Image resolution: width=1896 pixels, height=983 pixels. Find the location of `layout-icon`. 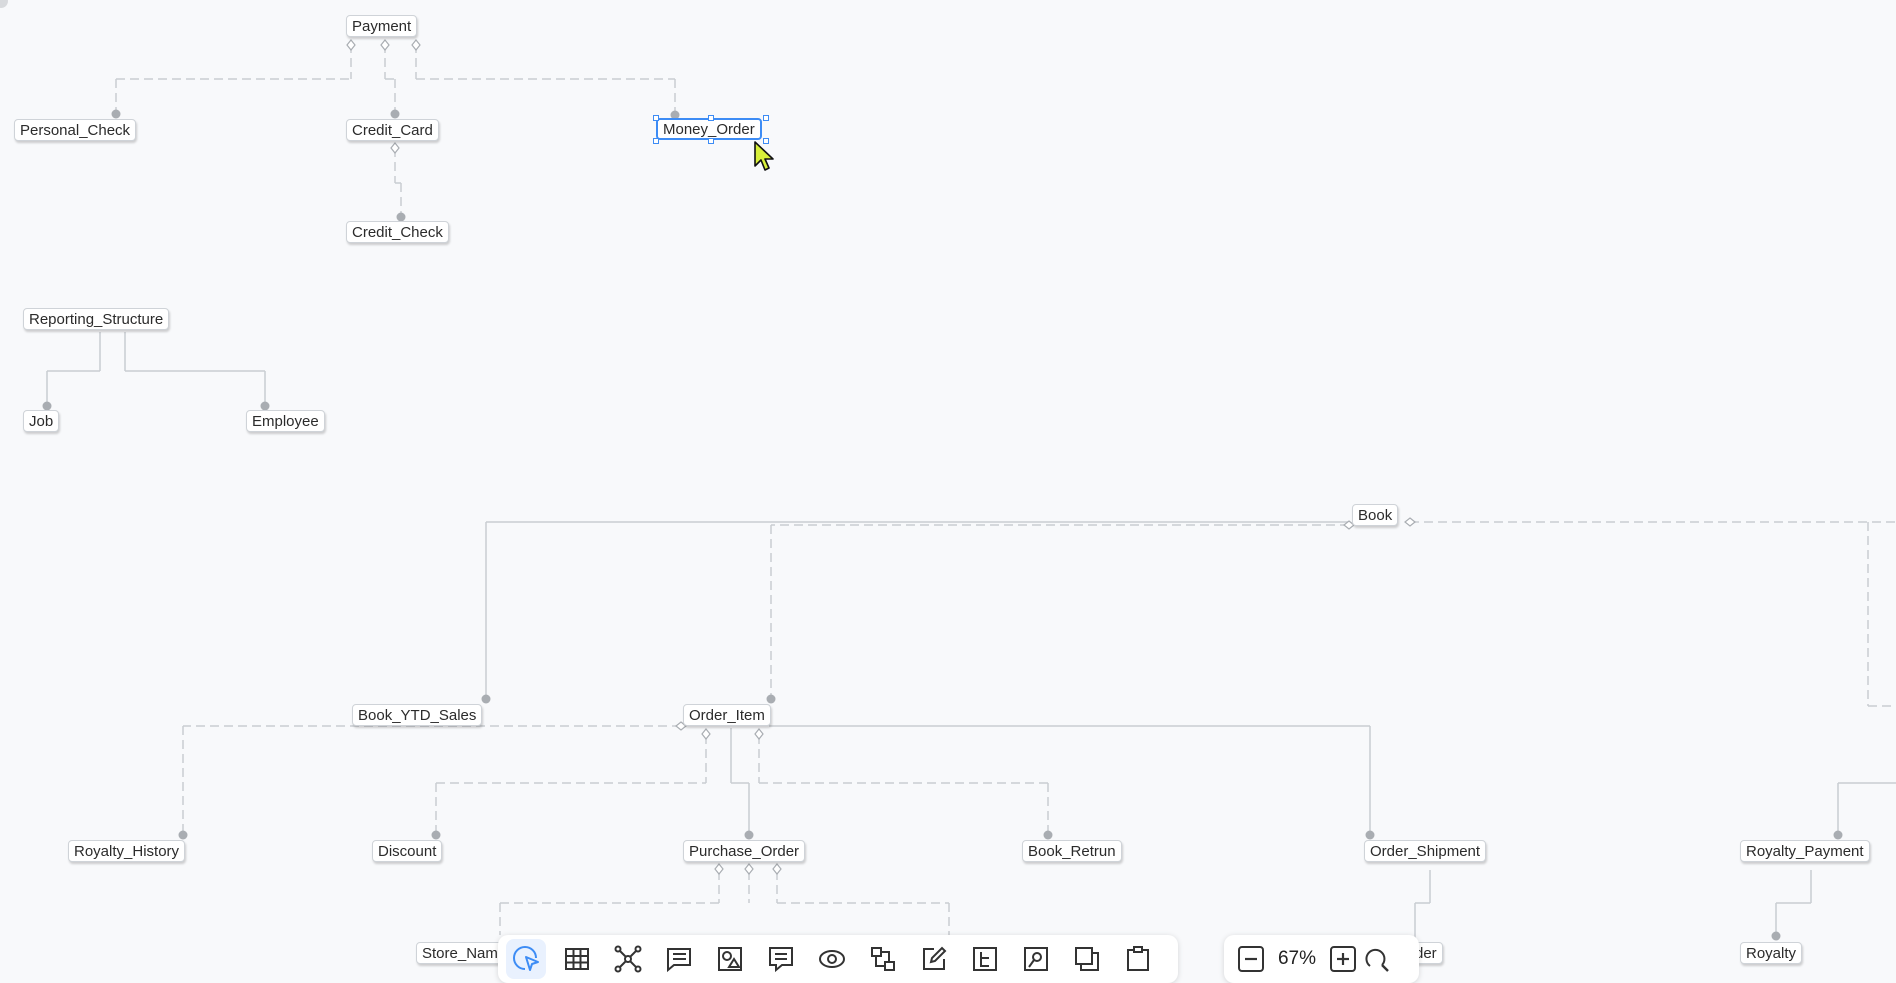

layout-icon is located at coordinates (883, 959).